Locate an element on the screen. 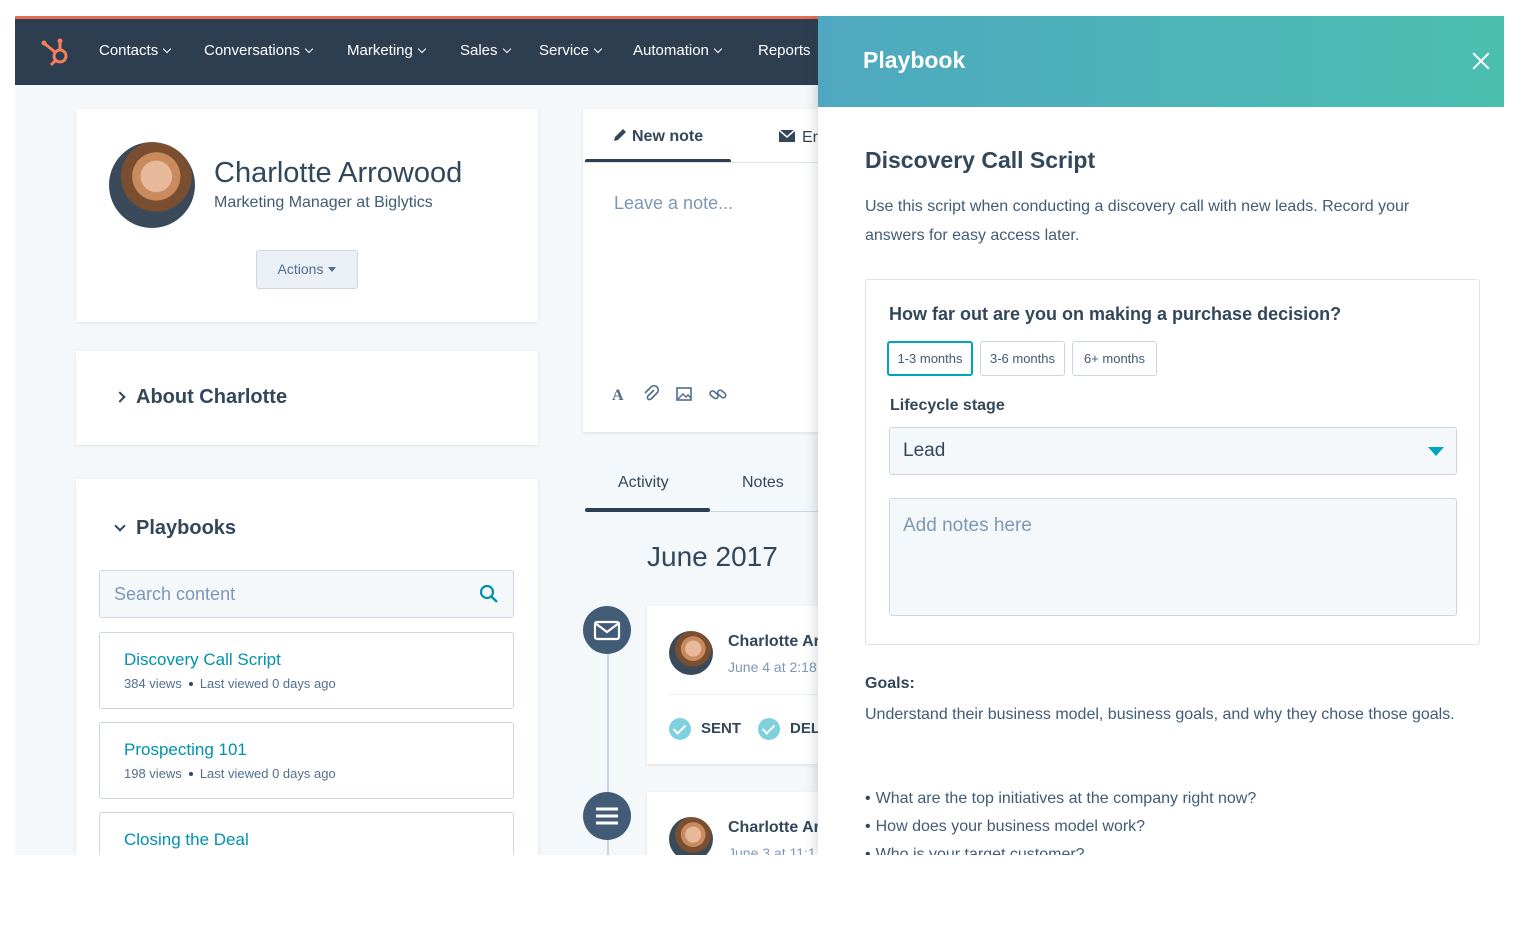  timeline-month: June 2017 is located at coordinates (712, 556).